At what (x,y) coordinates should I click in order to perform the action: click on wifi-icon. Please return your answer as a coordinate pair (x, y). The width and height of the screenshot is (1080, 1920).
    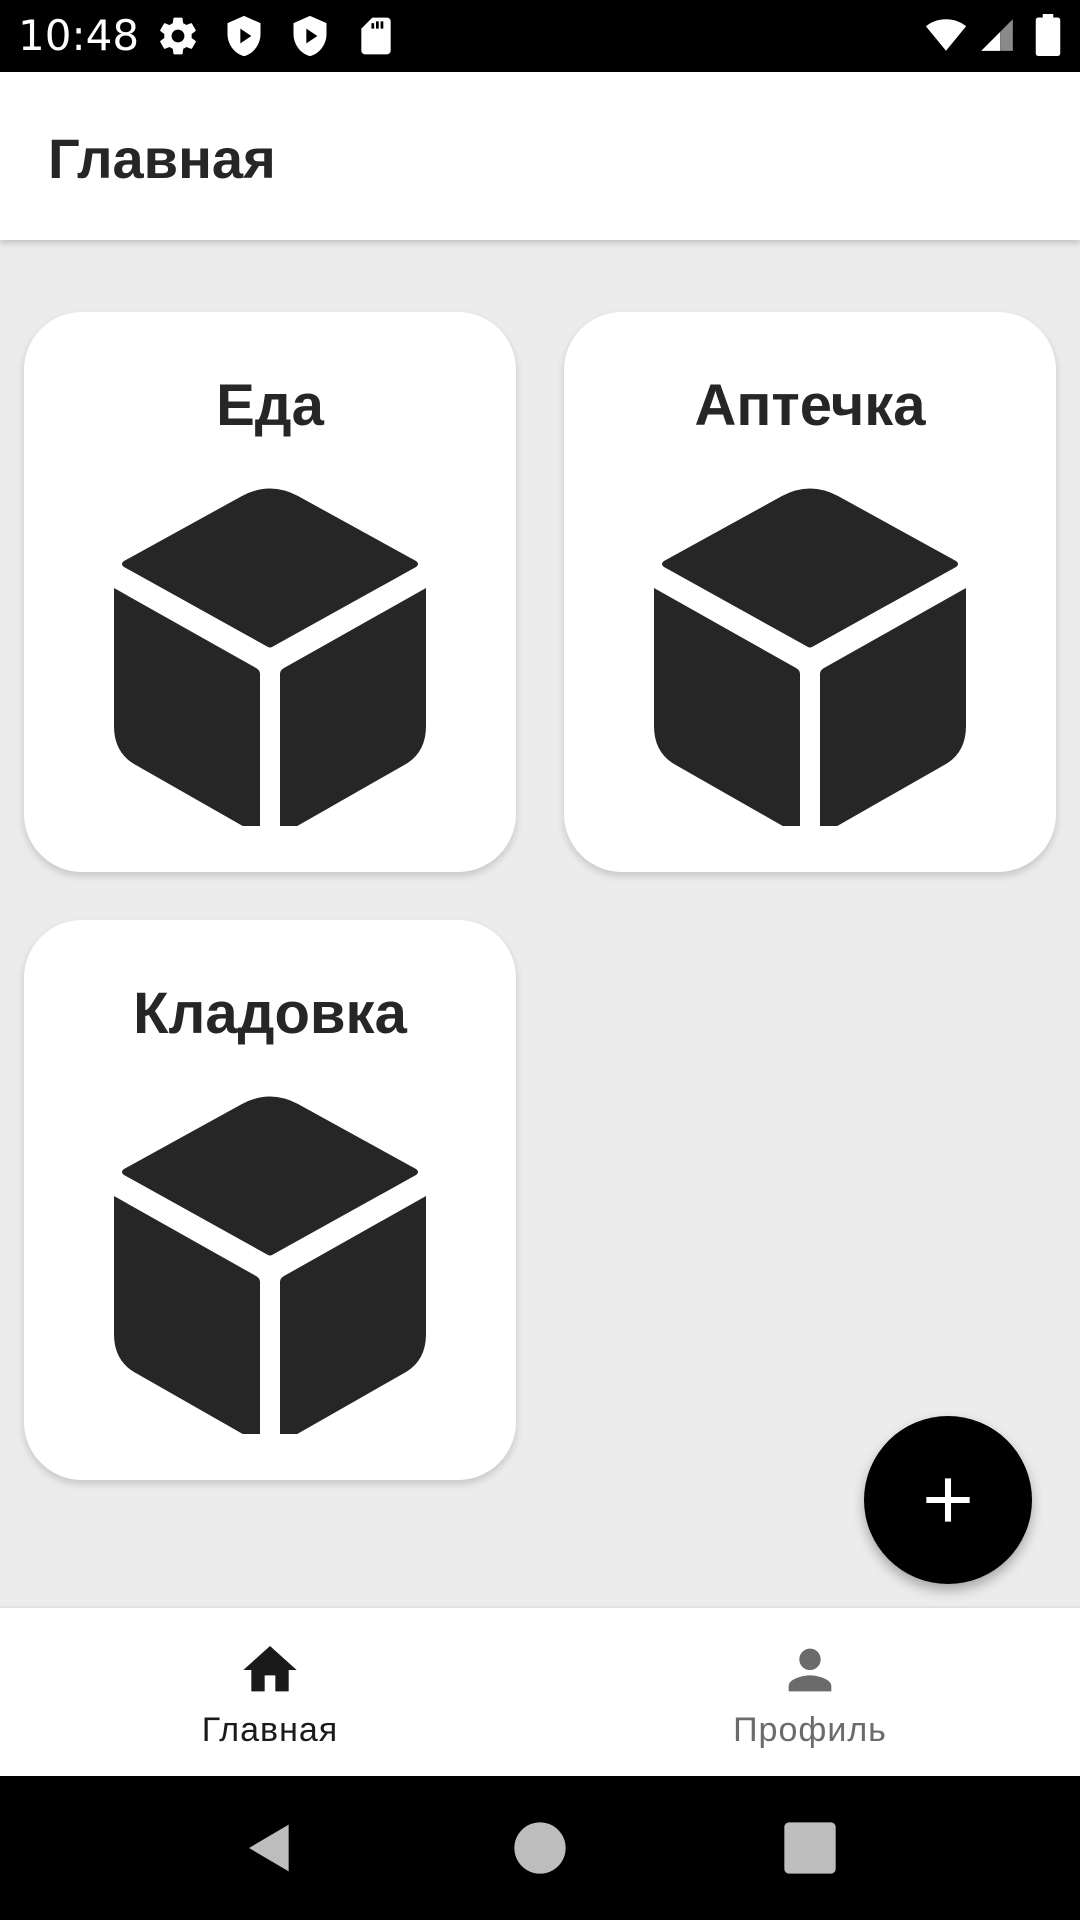
    Looking at the image, I should click on (946, 35).